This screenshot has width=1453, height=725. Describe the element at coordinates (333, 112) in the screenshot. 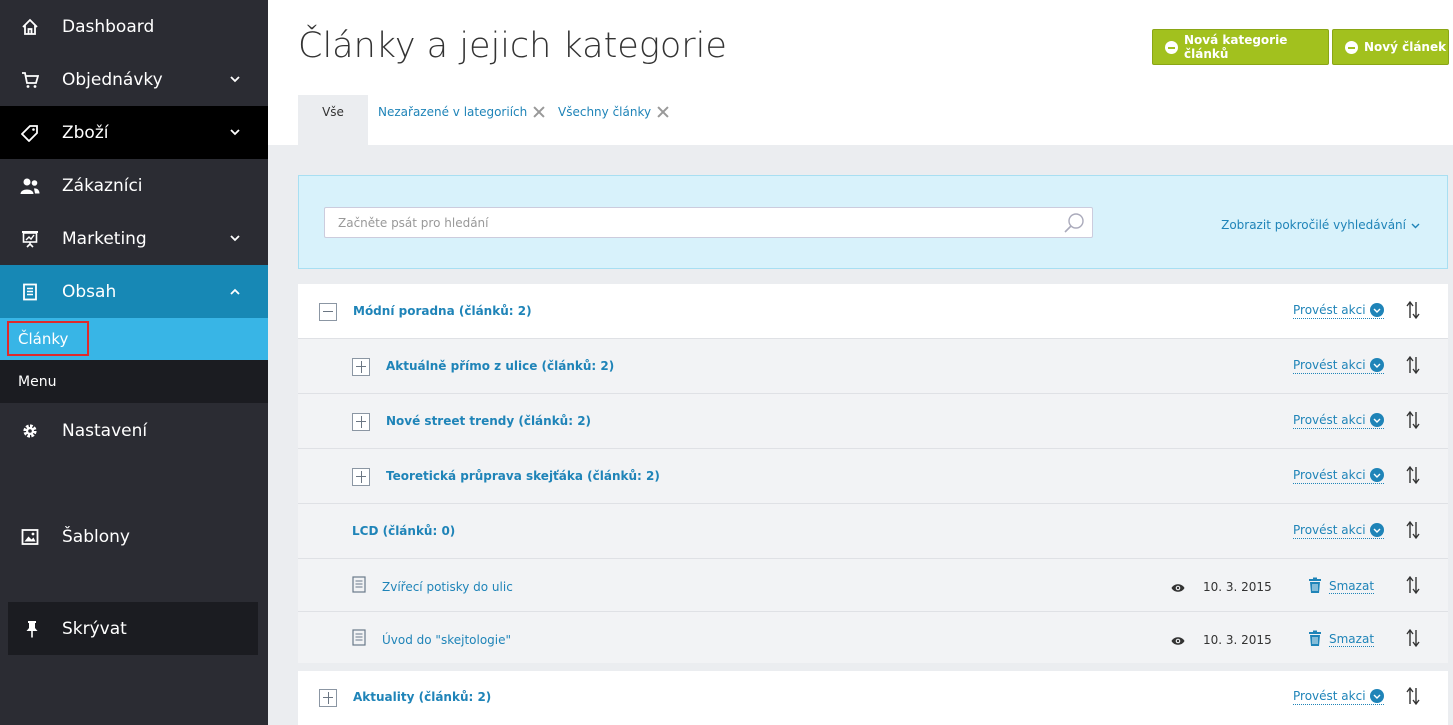

I see `tab-label: Vše` at that location.